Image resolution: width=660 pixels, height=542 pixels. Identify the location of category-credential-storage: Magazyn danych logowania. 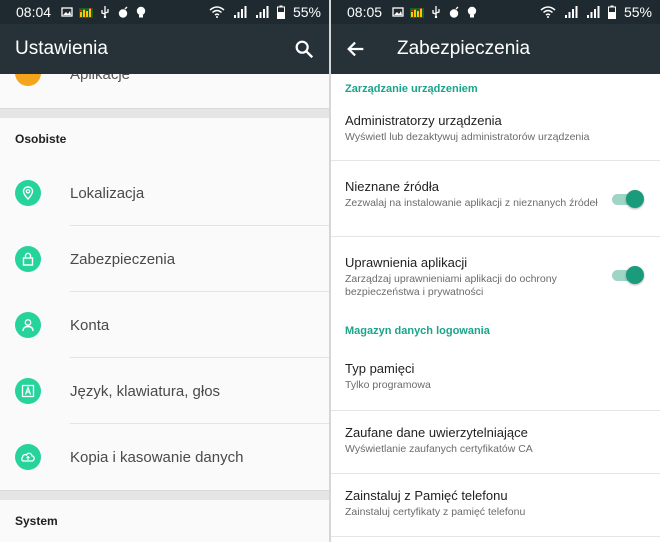
(417, 331).